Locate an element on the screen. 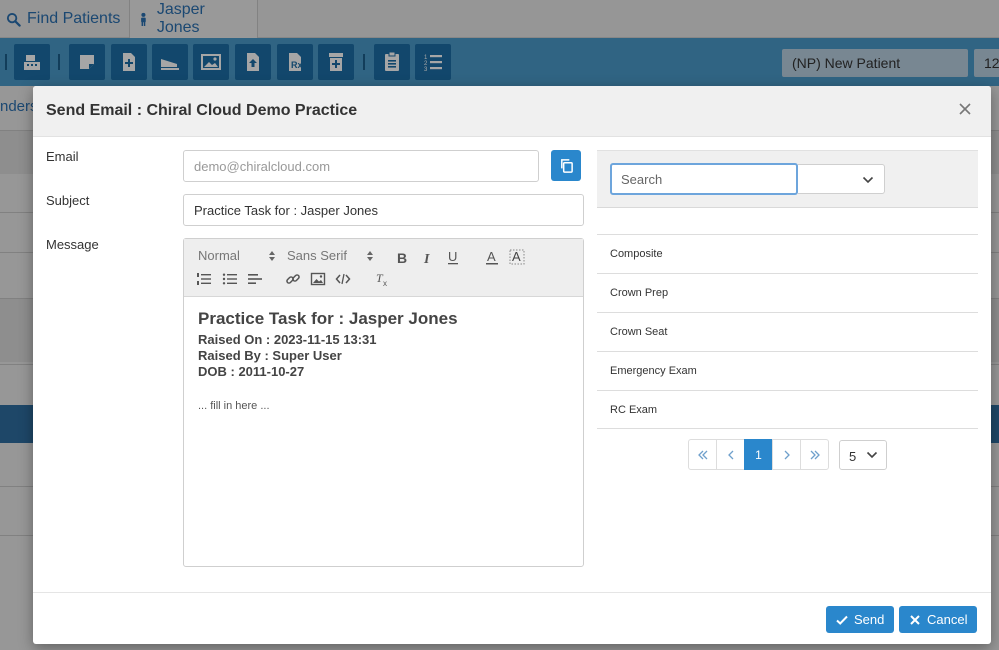 The width and height of the screenshot is (999, 650). italic-icon: I is located at coordinates (428, 258).